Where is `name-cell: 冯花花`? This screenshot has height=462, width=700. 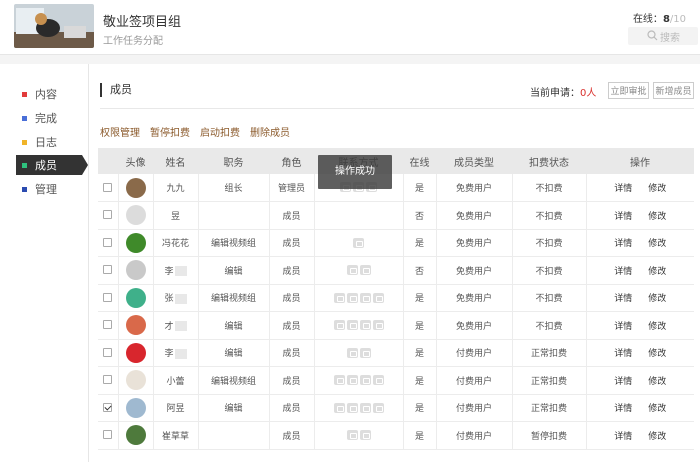 name-cell: 冯花花 is located at coordinates (176, 243).